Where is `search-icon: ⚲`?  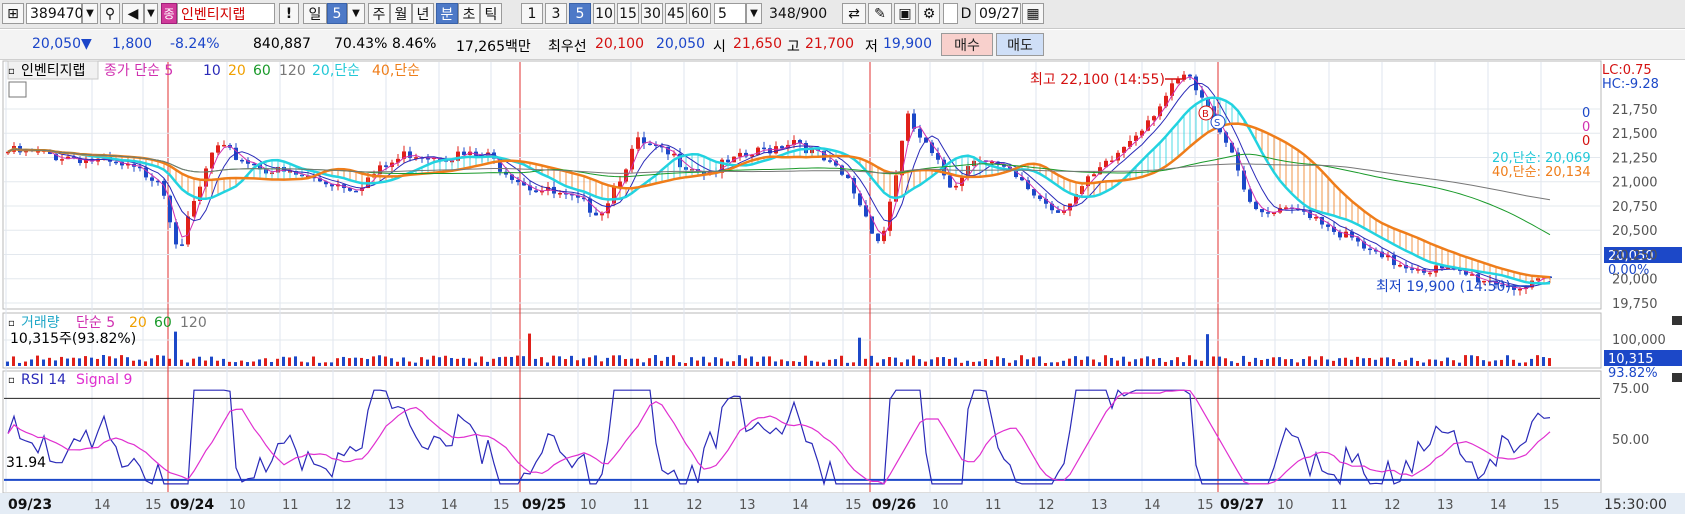
search-icon: ⚲ is located at coordinates (110, 13).